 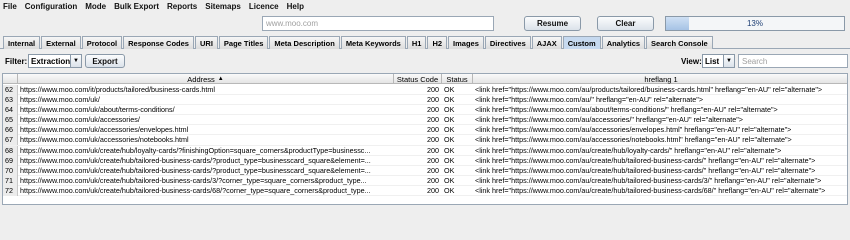 I want to click on menu-item-sitemaps: Sitemaps, so click(x=223, y=6).